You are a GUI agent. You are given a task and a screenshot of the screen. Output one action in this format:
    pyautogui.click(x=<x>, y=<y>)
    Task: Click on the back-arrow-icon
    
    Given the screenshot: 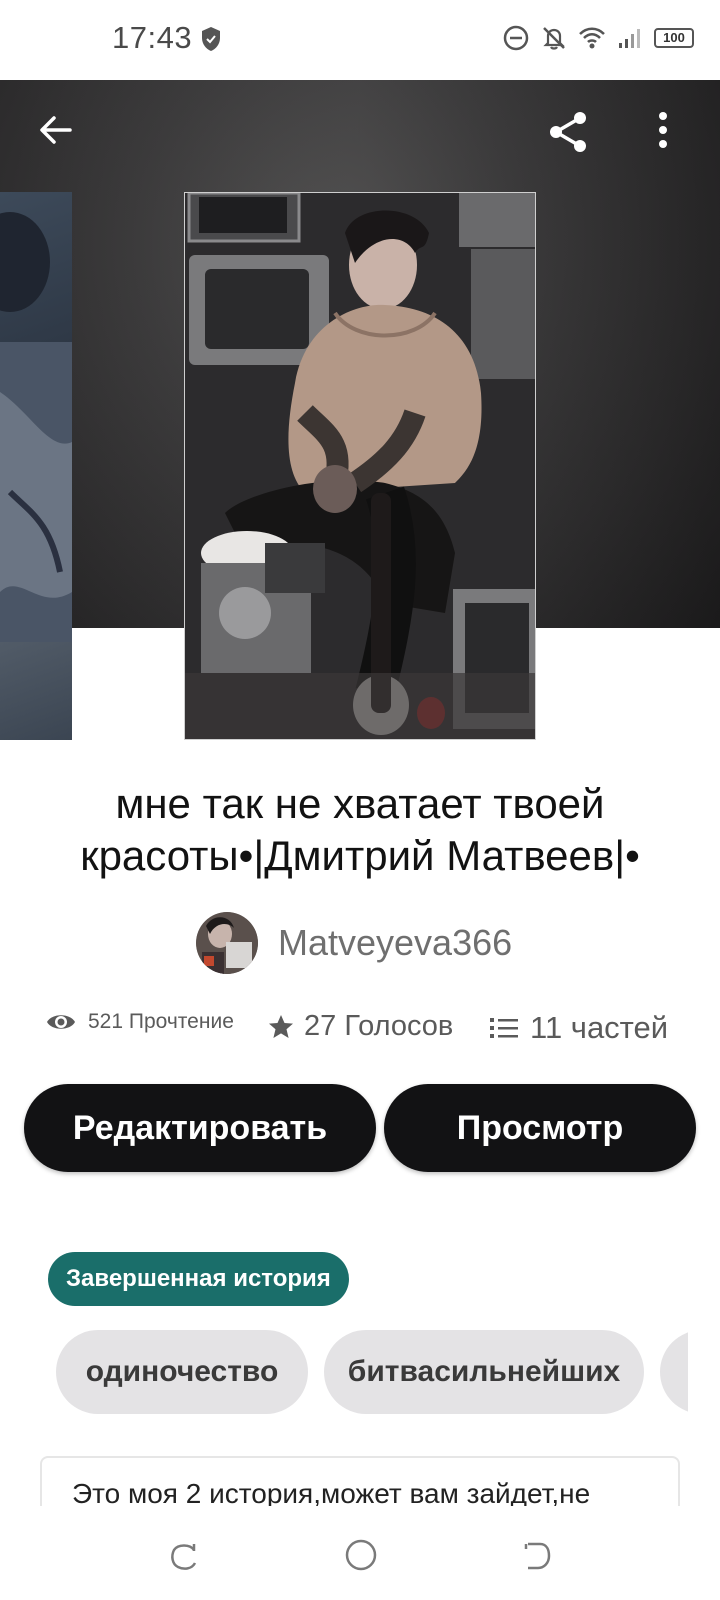 What is the action you would take?
    pyautogui.click(x=56, y=130)
    